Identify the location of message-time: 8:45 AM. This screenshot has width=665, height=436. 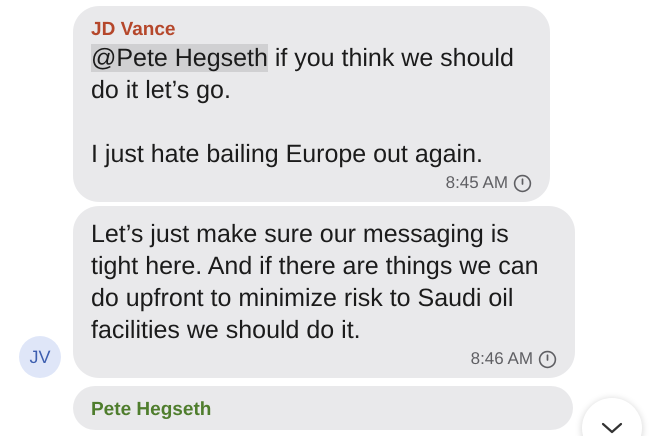
(477, 183).